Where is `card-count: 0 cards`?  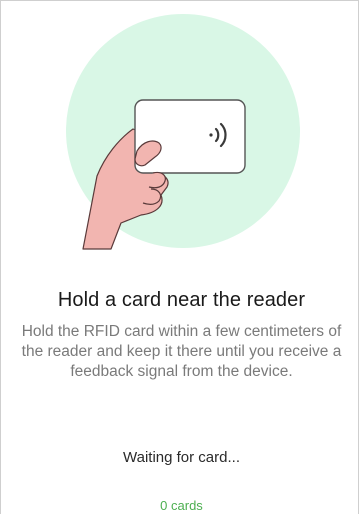 card-count: 0 cards is located at coordinates (181, 505).